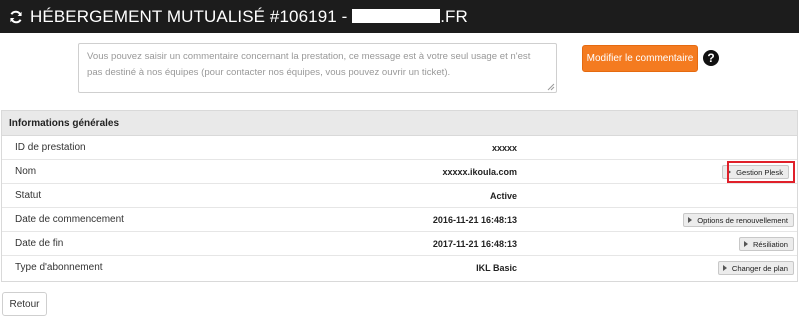 The height and width of the screenshot is (324, 799). Describe the element at coordinates (474, 244) in the screenshot. I see `row-value: 2017-11-21 16:48:13` at that location.